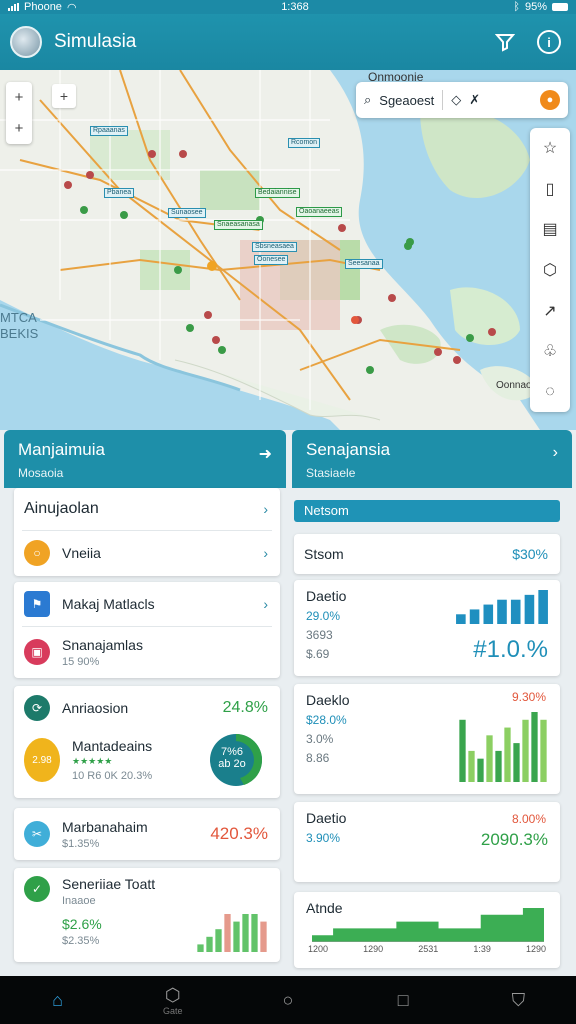 The image size is (576, 1024). I want to click on status-time: 1:368, so click(295, 7).